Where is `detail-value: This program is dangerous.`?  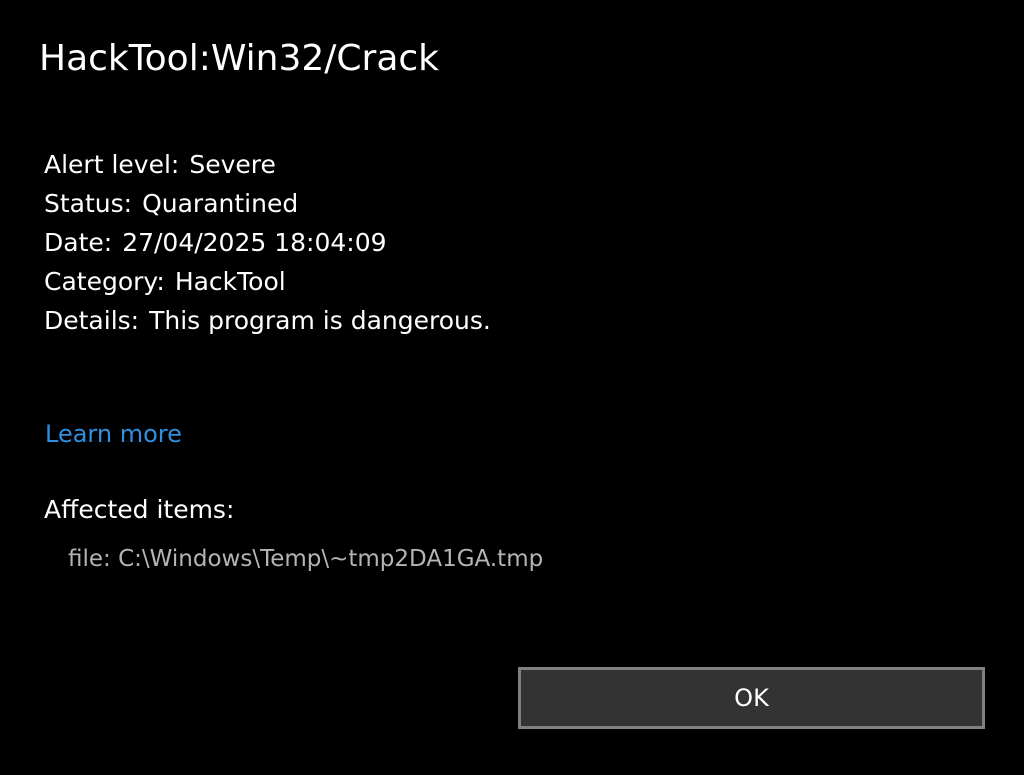
detail-value: This program is dangerous. is located at coordinates (320, 320).